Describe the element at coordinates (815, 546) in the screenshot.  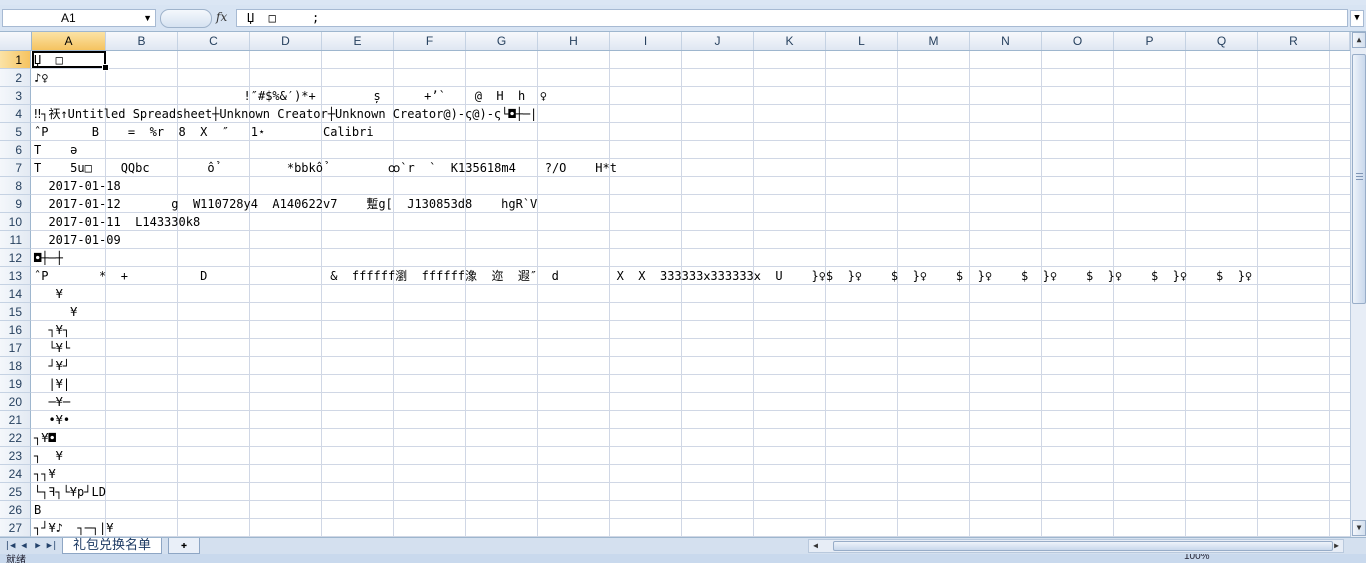
I see `scroll-left-button: ◀` at that location.